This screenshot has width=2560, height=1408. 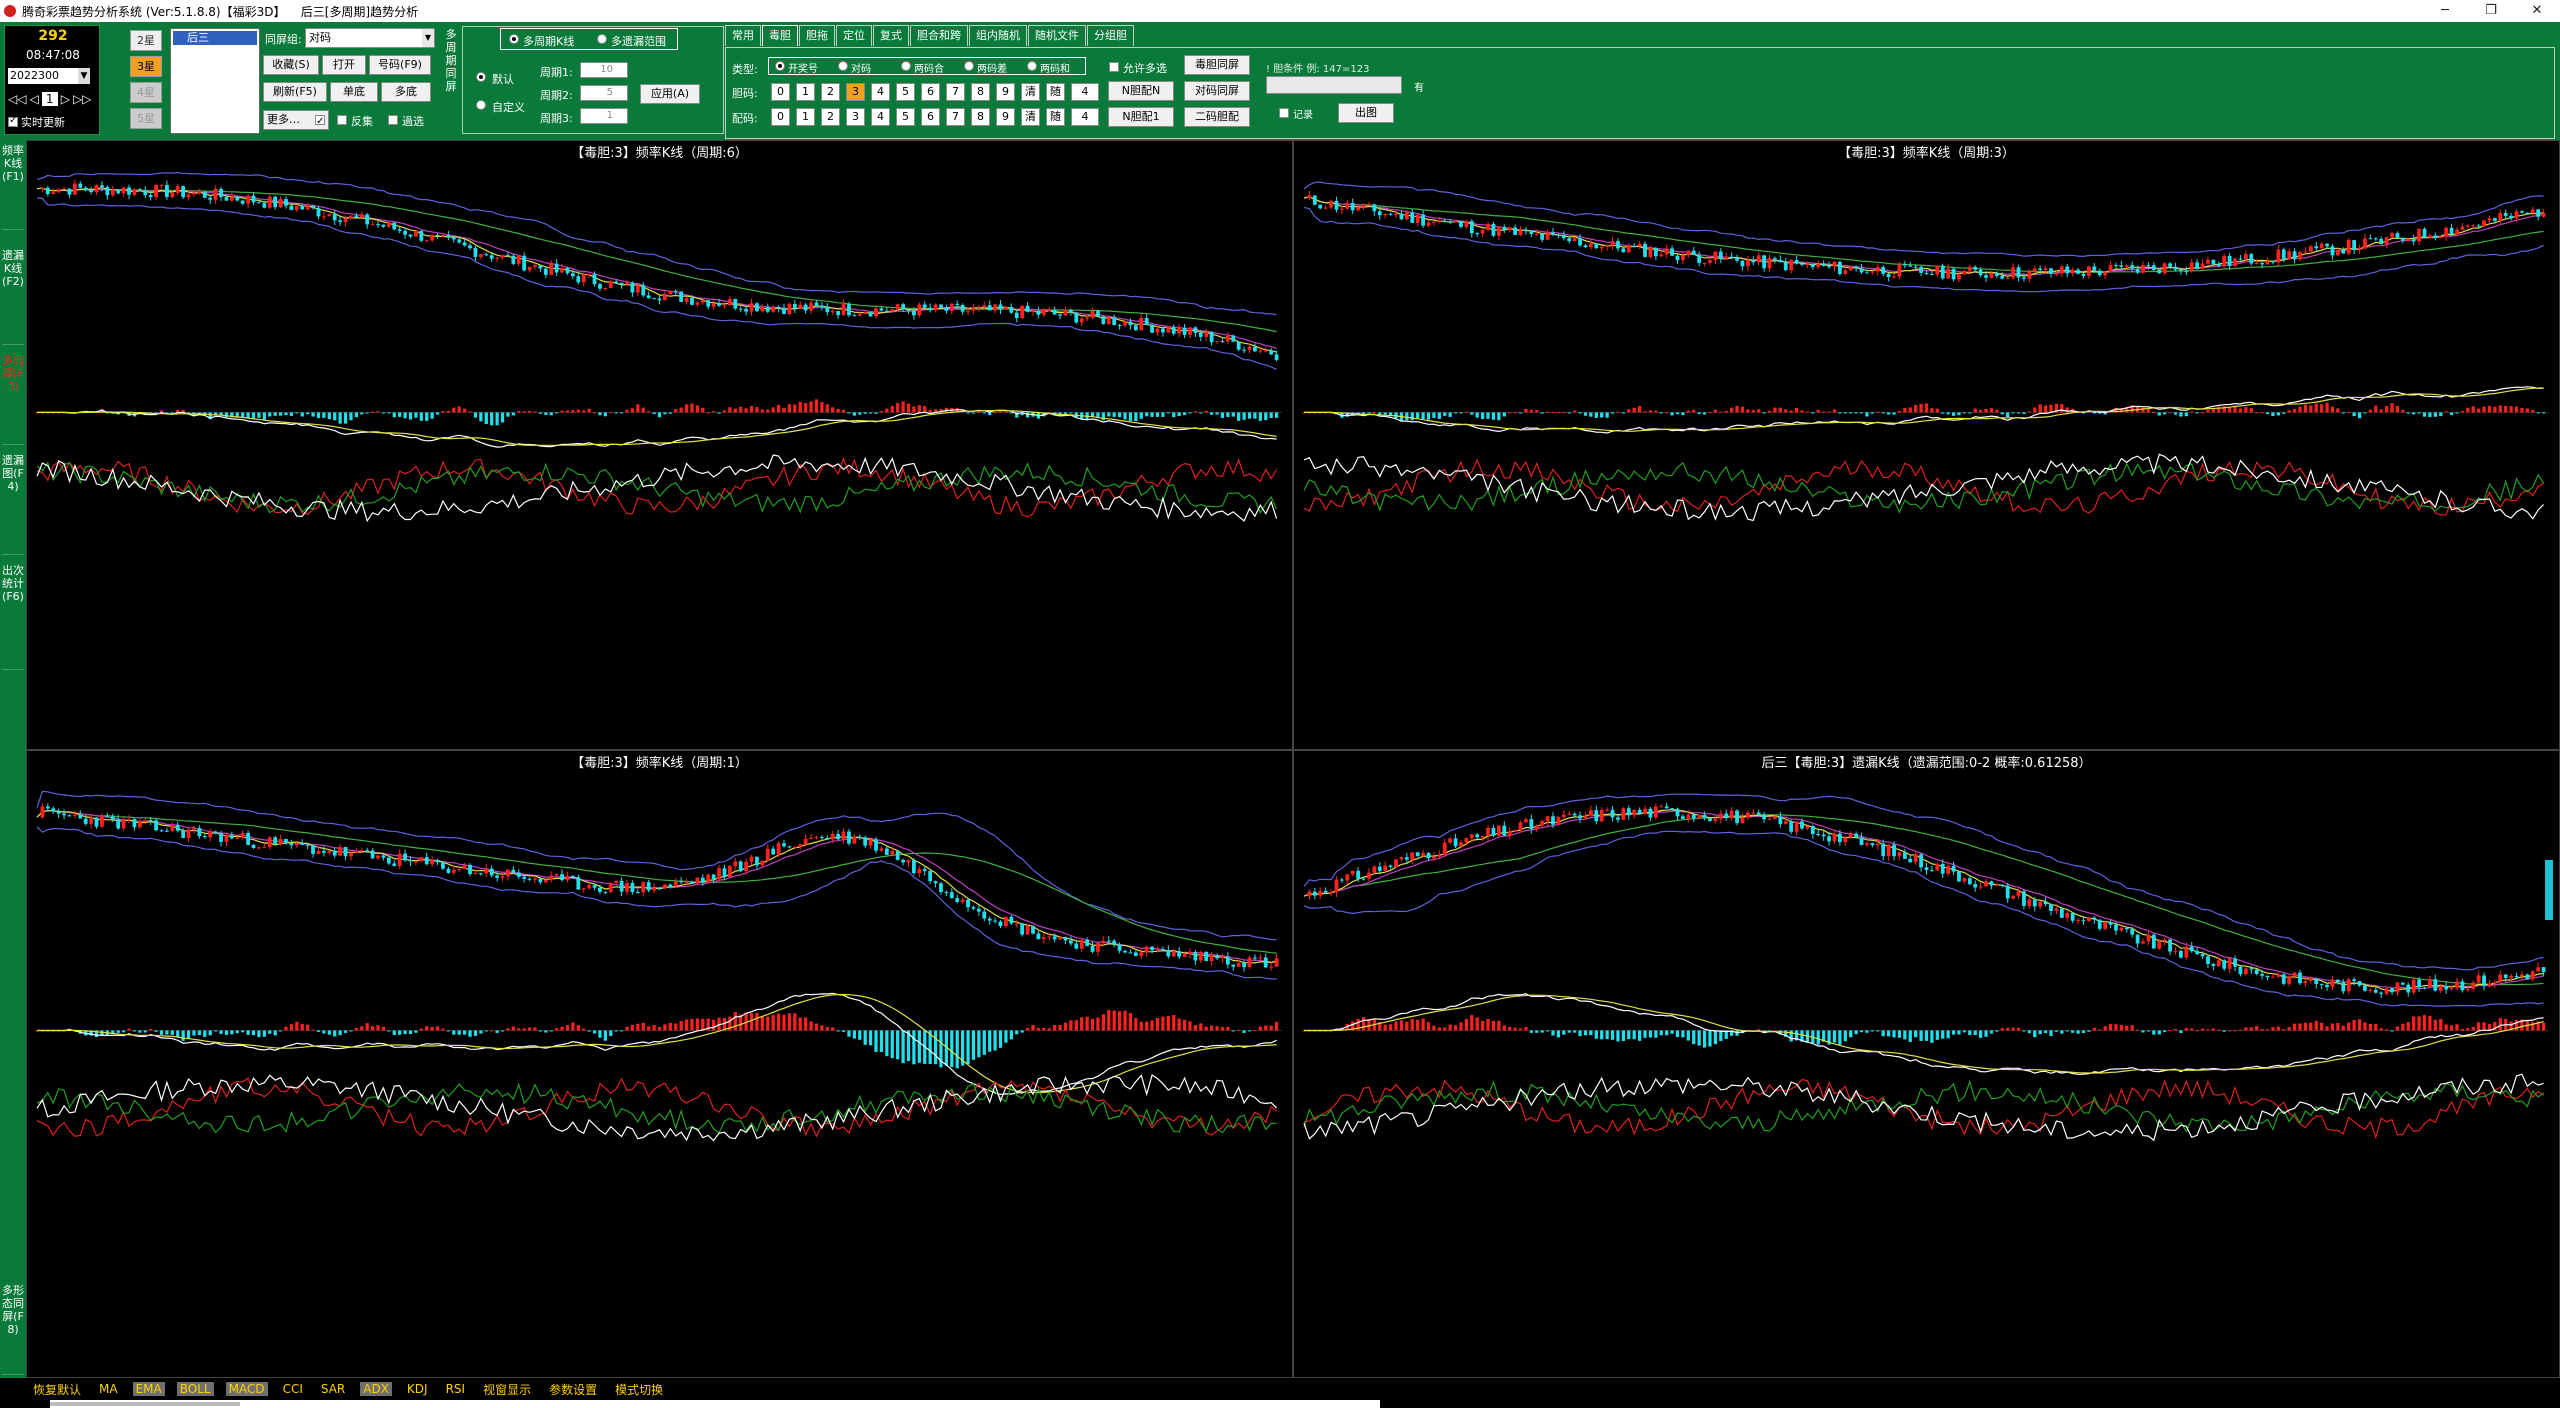 I want to click on nav-item-0: 频率K线(F1), so click(x=13, y=185).